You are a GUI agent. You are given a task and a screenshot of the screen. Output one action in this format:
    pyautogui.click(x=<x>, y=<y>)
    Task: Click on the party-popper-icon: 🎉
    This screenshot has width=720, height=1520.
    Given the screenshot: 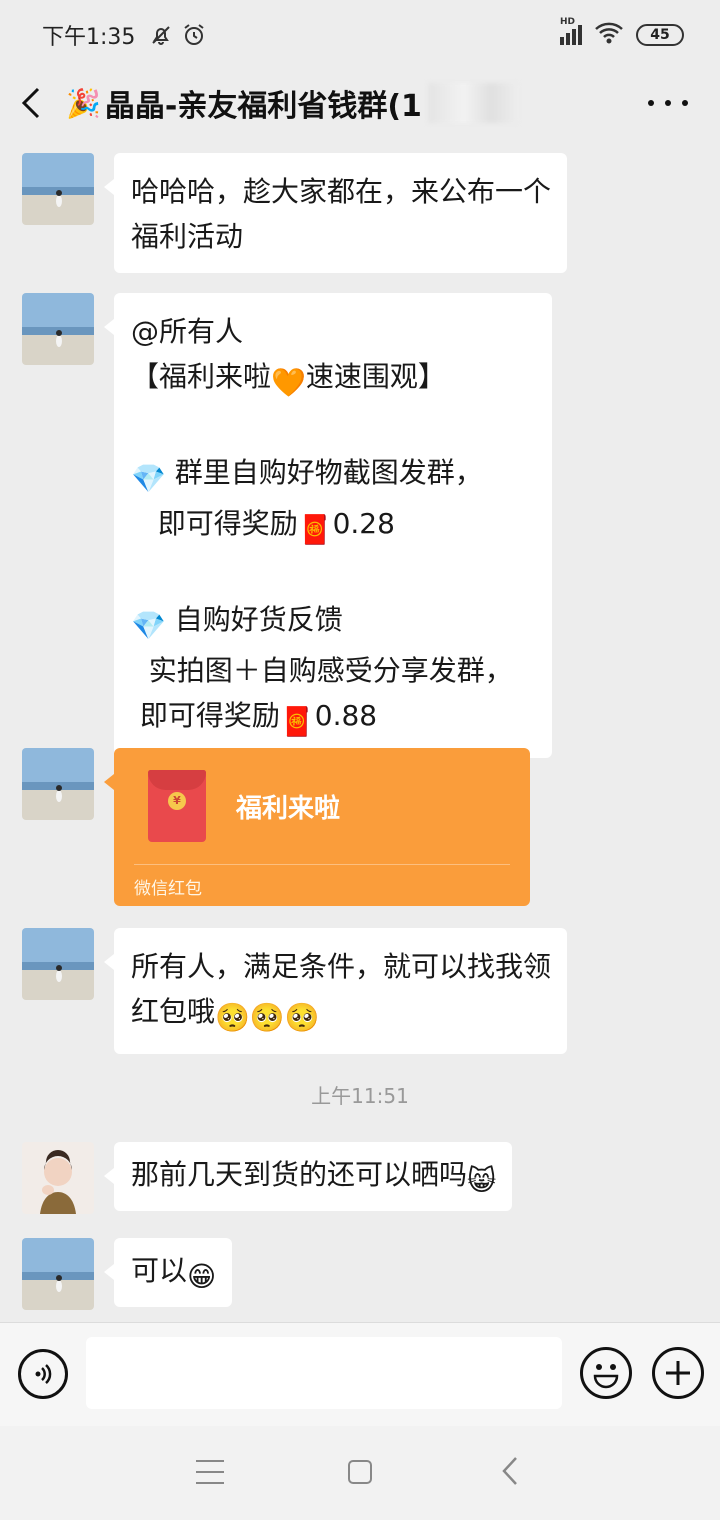 What is the action you would take?
    pyautogui.click(x=83, y=103)
    